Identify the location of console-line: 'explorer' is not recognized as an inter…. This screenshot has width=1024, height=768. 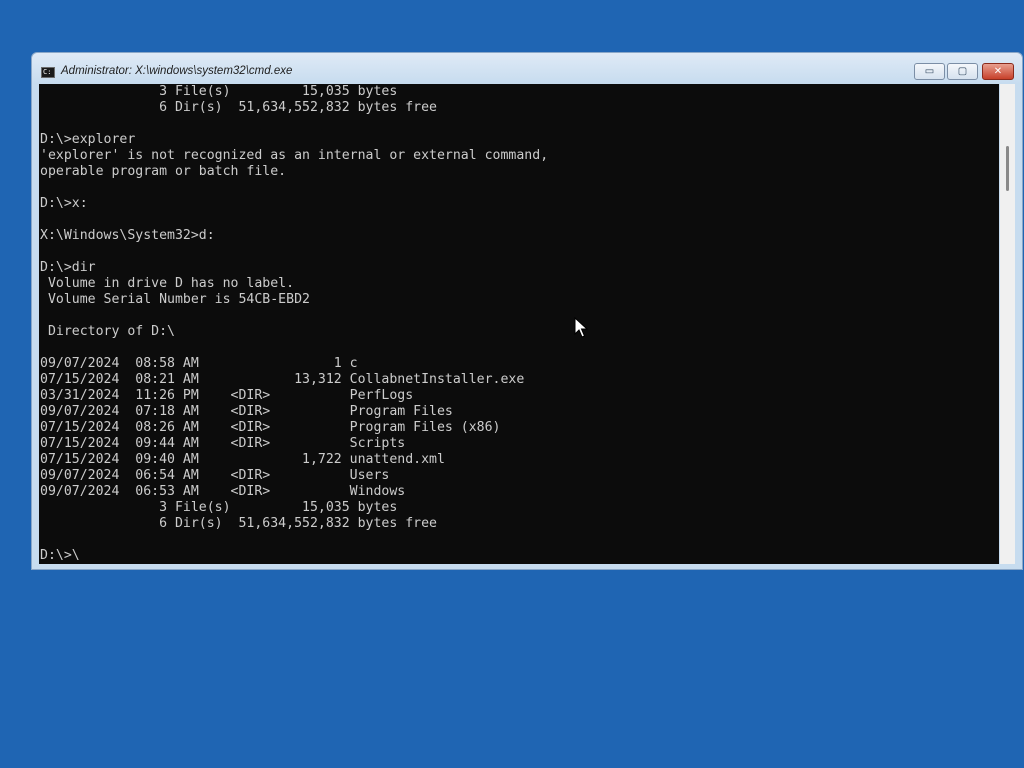
(294, 155).